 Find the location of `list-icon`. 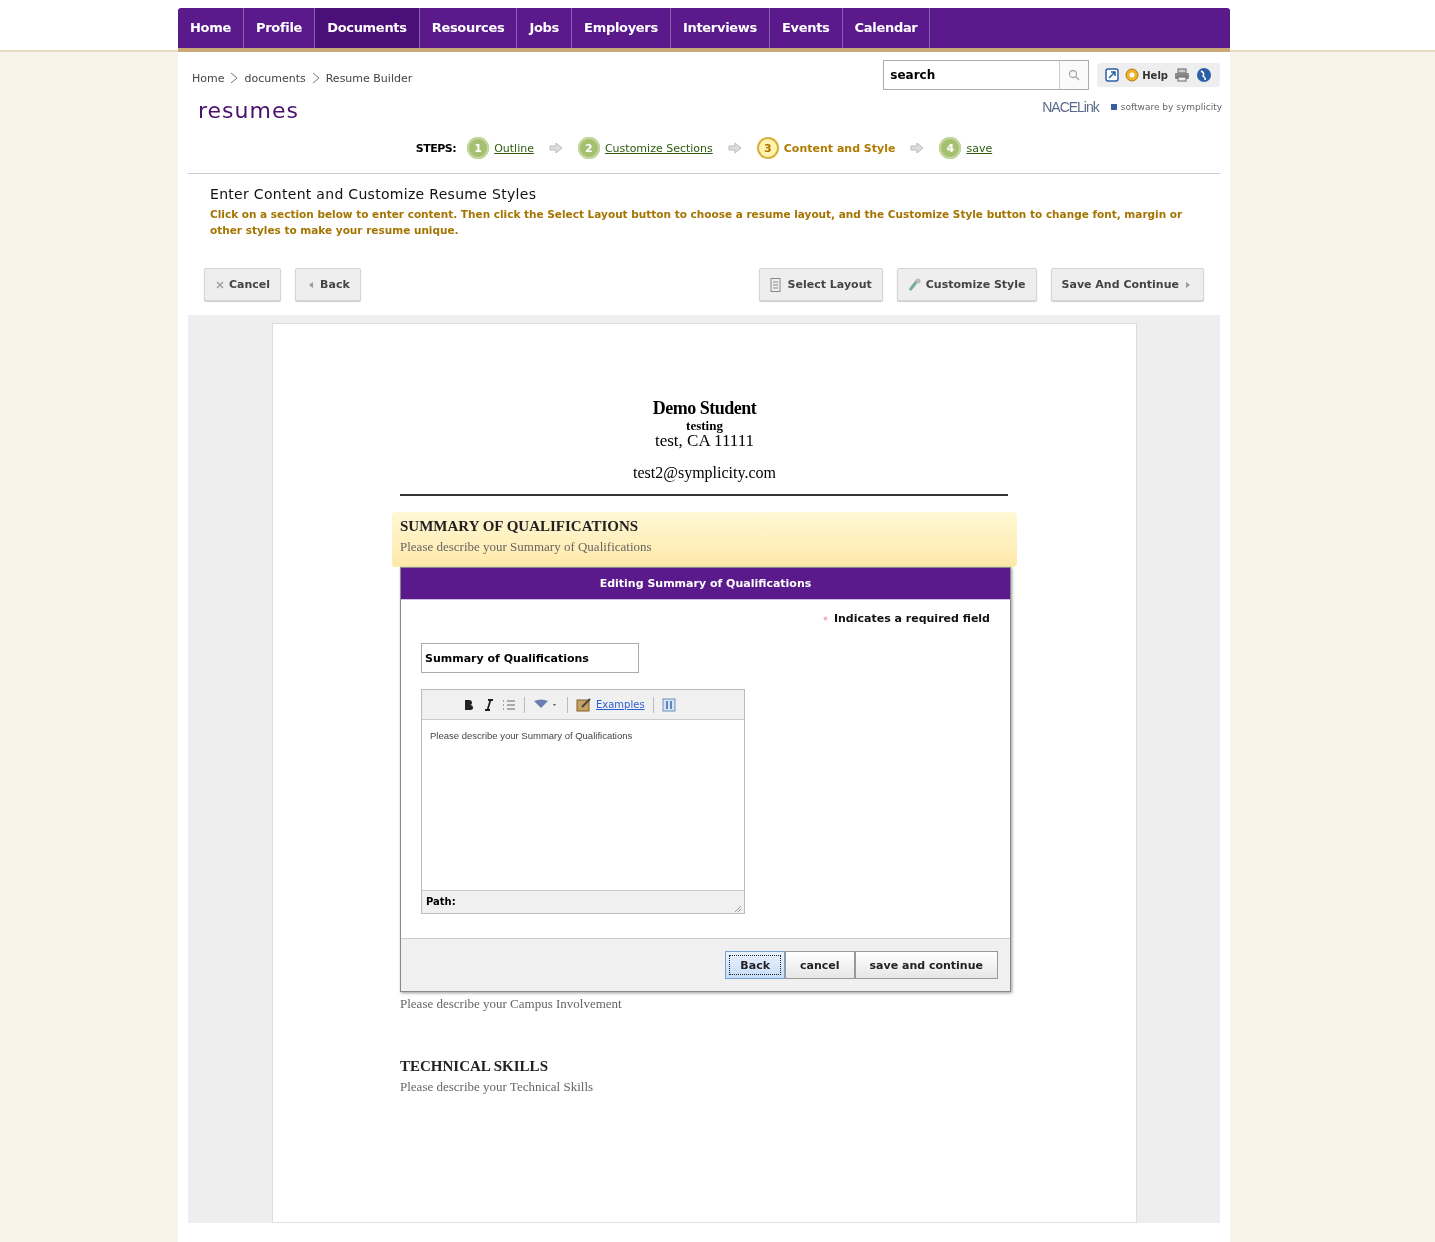

list-icon is located at coordinates (509, 704).